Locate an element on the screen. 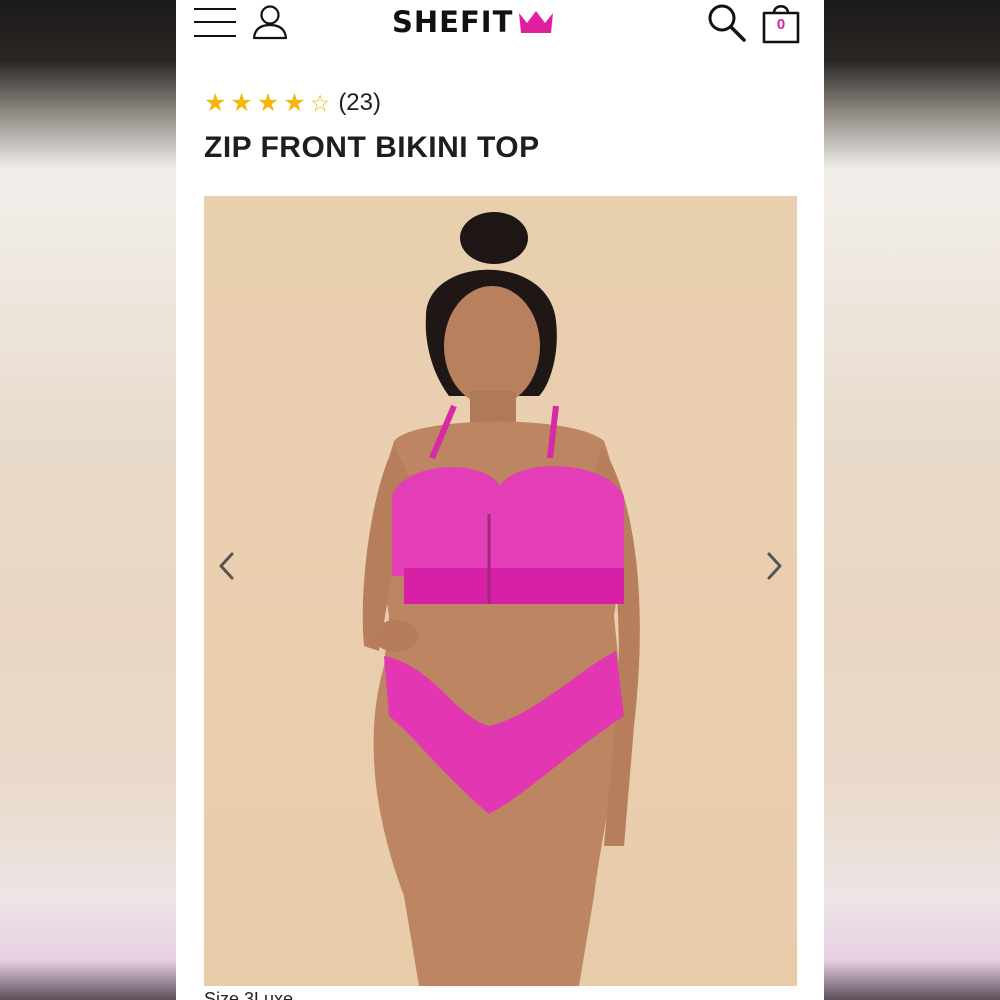 The image size is (1000, 1000). site-header: SHEFIT 0 is located at coordinates (500, 24).